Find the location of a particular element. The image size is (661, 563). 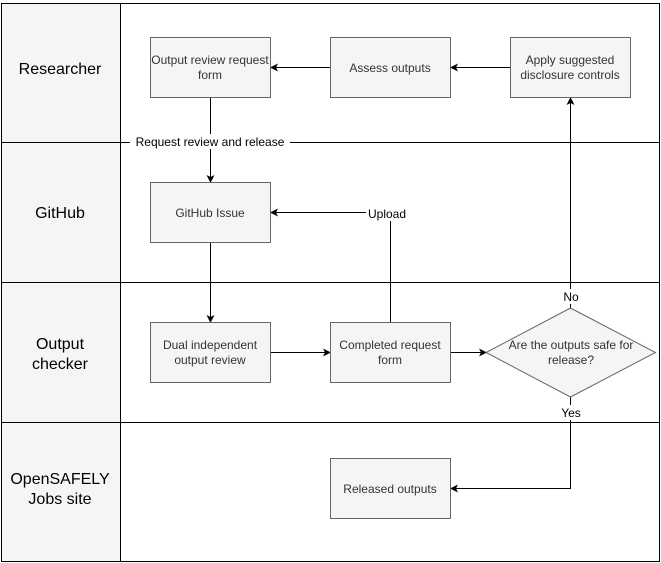

node-apply-text: Apply suggested is located at coordinates (570, 60).